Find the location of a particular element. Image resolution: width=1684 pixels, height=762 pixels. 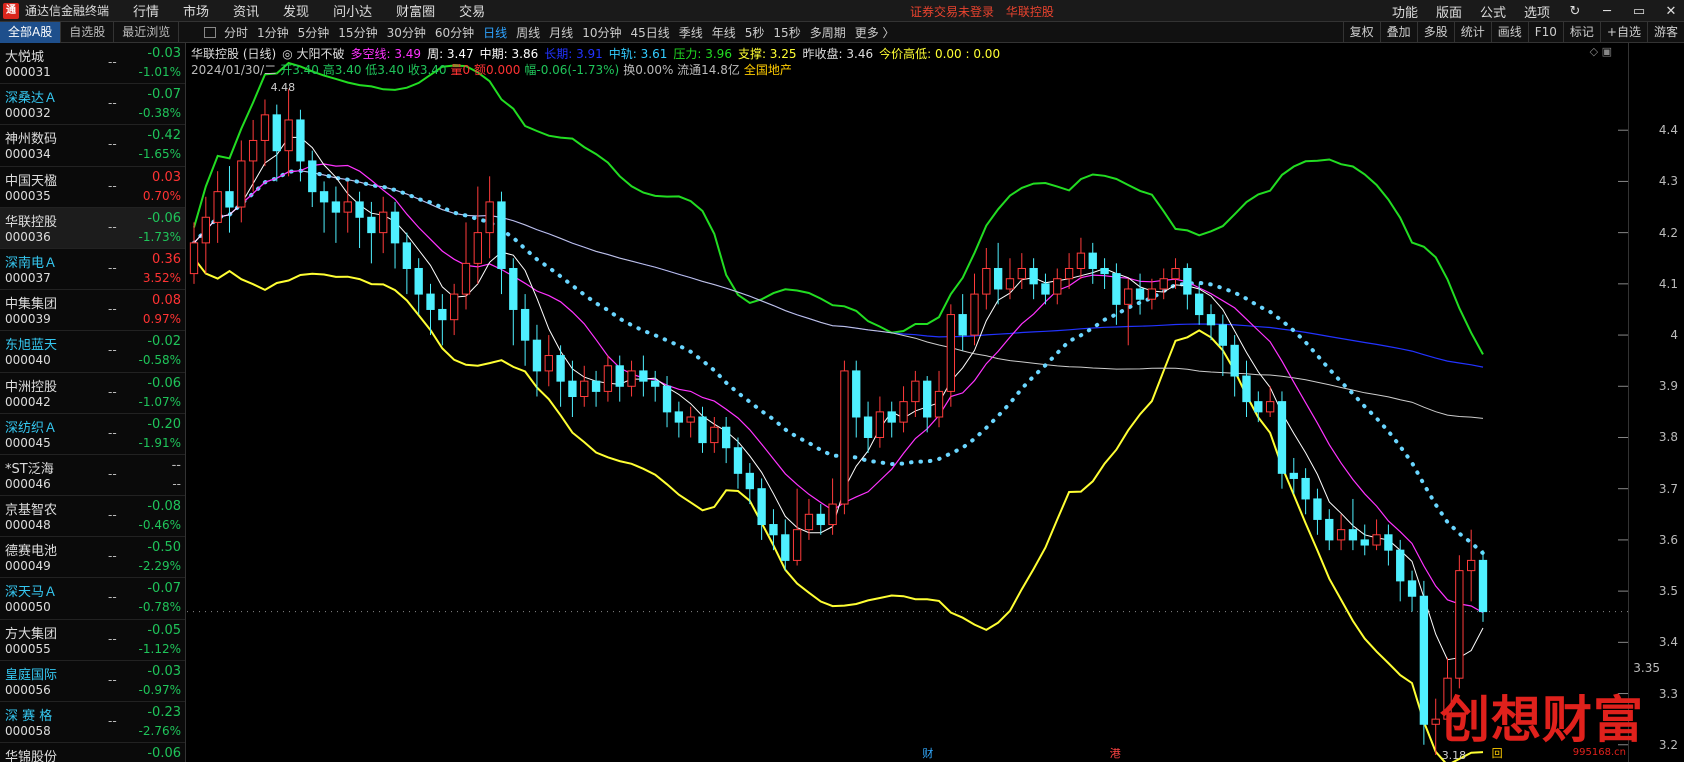

stock-code: 000035 is located at coordinates (28, 195).